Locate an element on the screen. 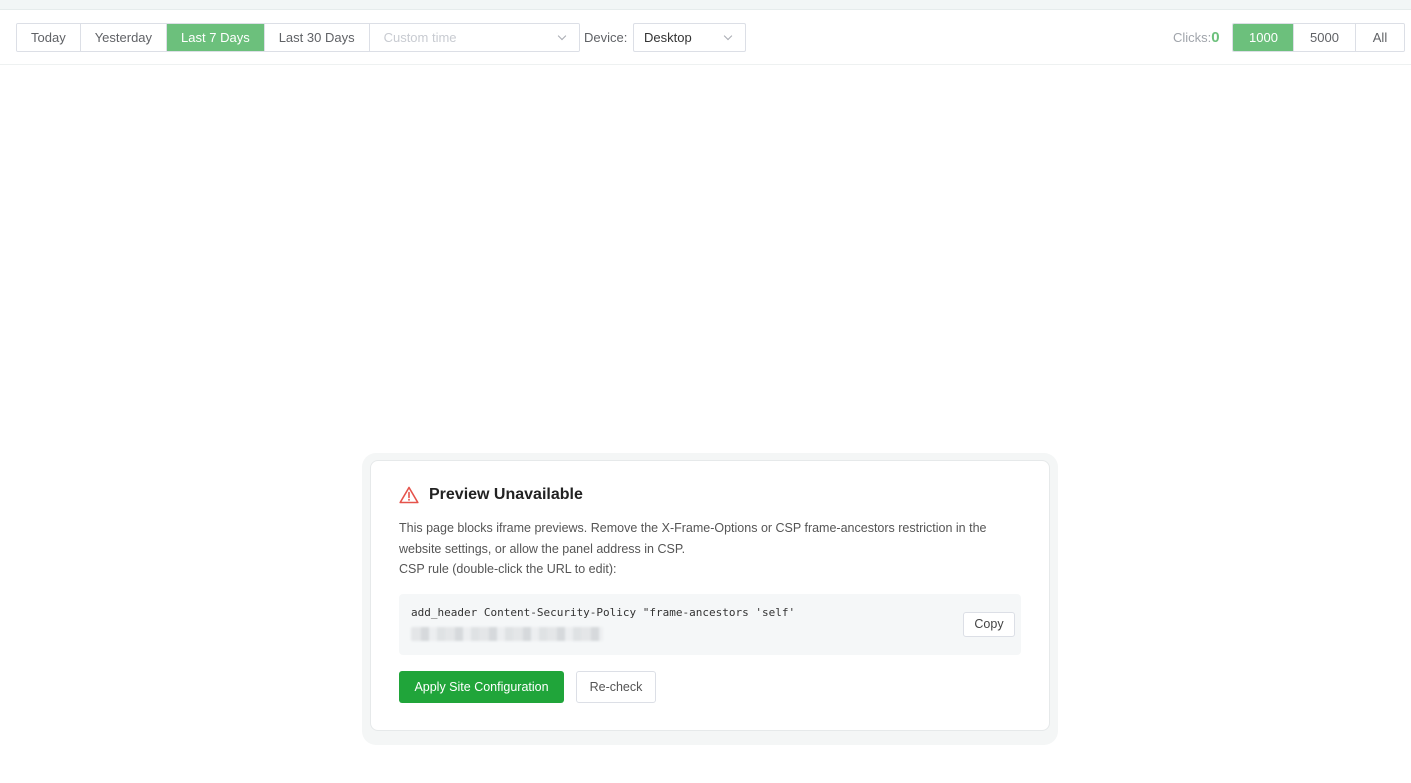 The height and width of the screenshot is (783, 1411). limit-1000-button: 1000 is located at coordinates (1263, 37).